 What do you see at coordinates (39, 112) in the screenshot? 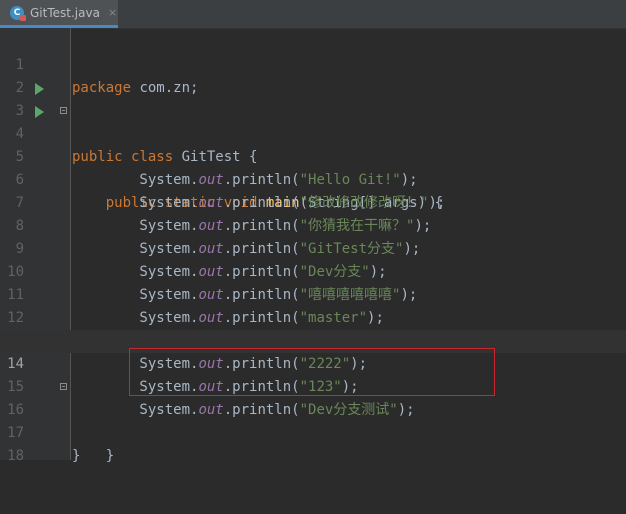
I see `run-main-icon` at bounding box center [39, 112].